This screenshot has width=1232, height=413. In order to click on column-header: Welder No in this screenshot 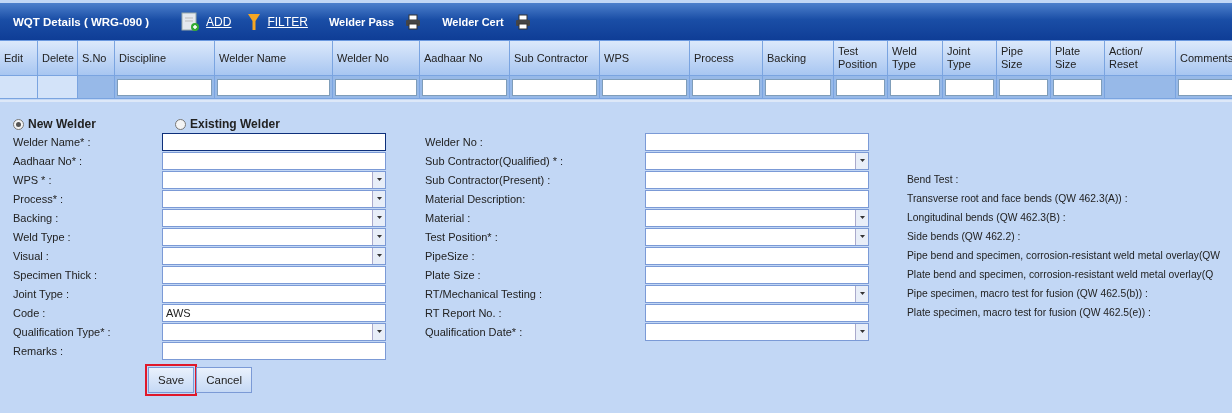, I will do `click(376, 58)`.